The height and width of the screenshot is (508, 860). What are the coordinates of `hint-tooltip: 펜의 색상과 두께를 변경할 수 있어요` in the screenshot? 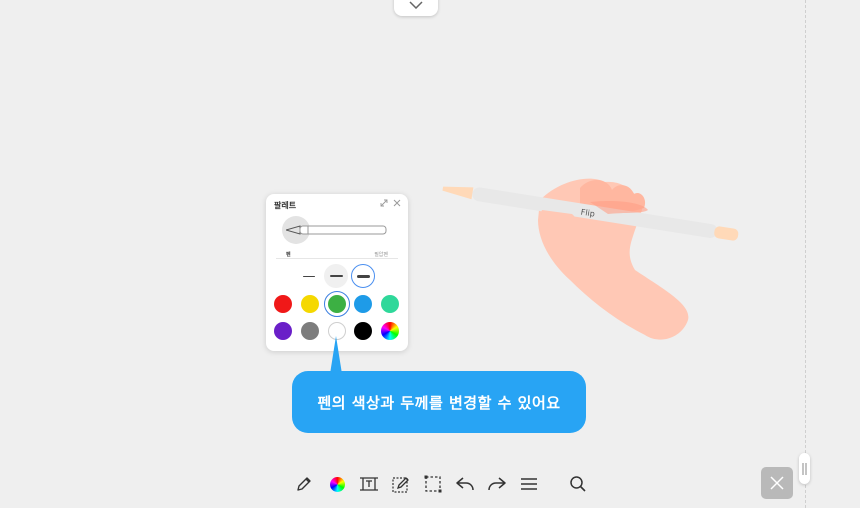 It's located at (439, 402).